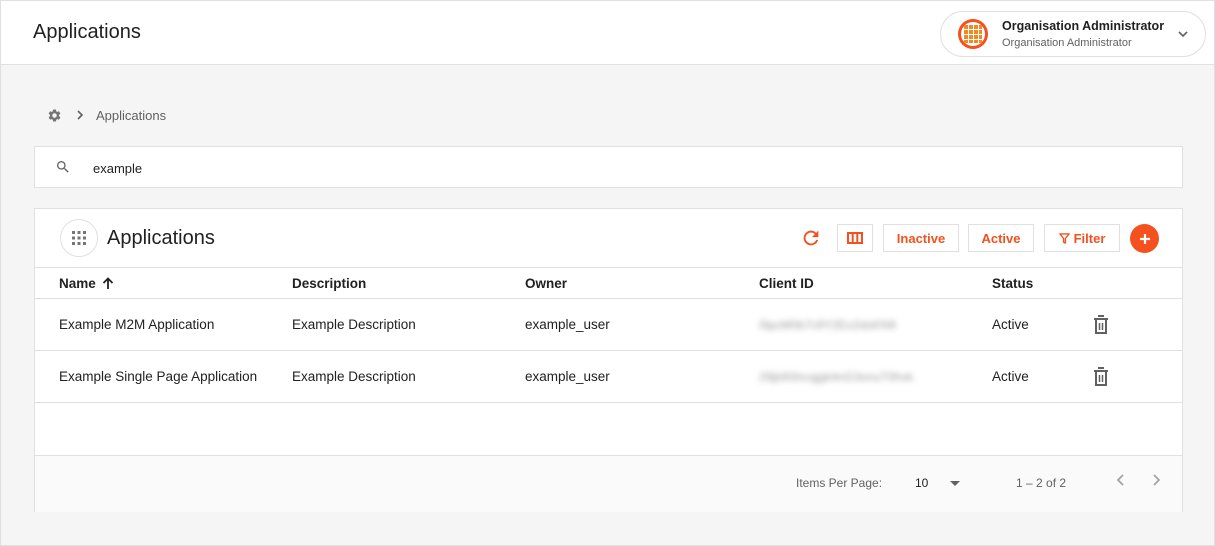 The image size is (1215, 546). Describe the element at coordinates (1121, 480) in the screenshot. I see `chevron-left-icon` at that location.